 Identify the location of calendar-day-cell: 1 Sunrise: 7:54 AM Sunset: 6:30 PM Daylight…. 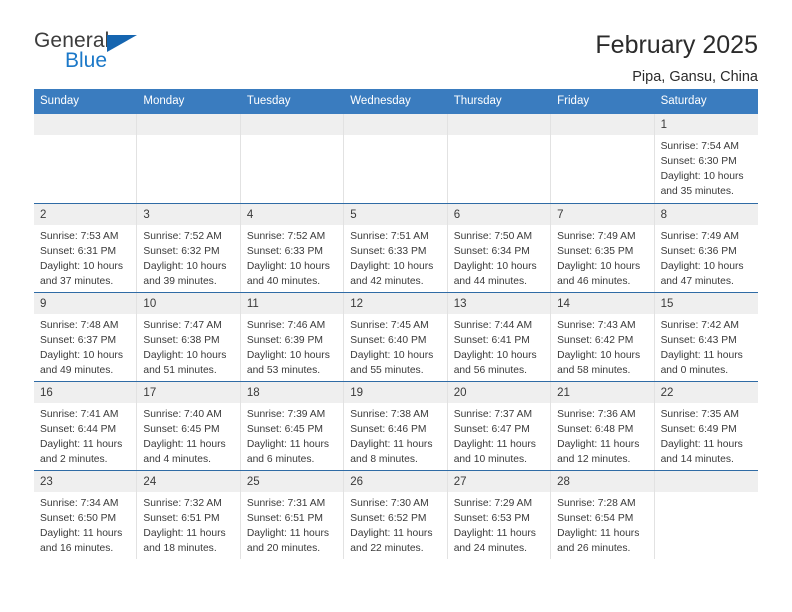
(706, 158).